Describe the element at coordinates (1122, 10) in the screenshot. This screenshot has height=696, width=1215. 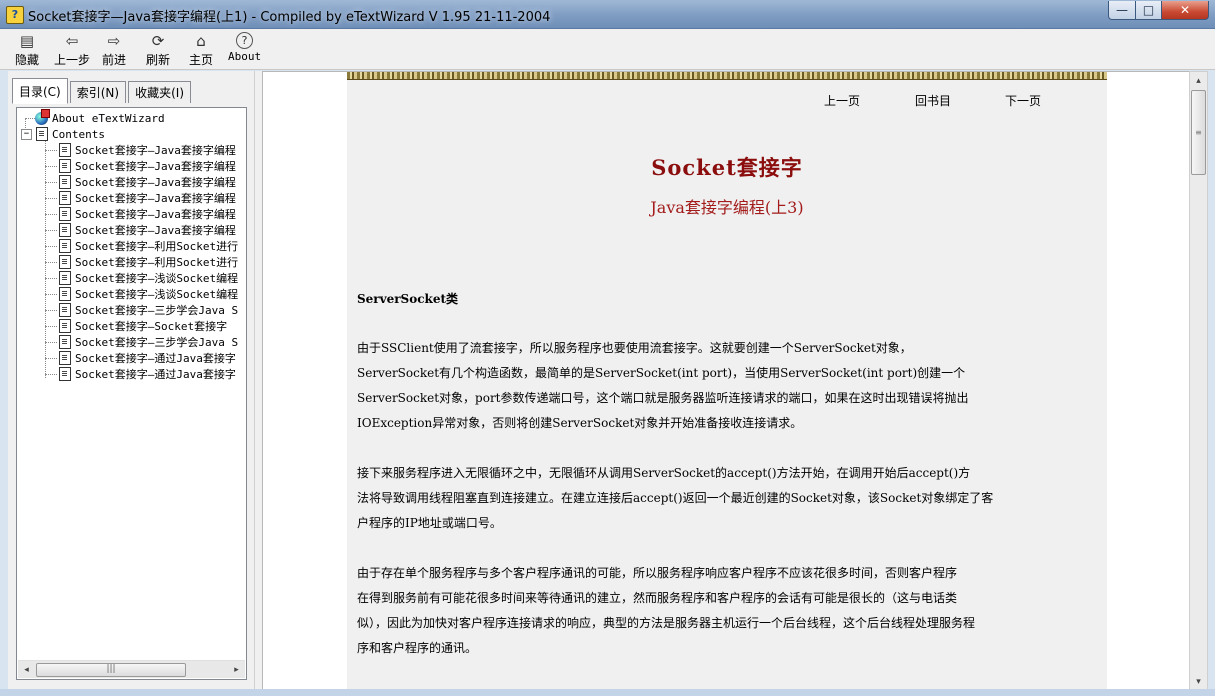
I see `minimize-button: —` at that location.